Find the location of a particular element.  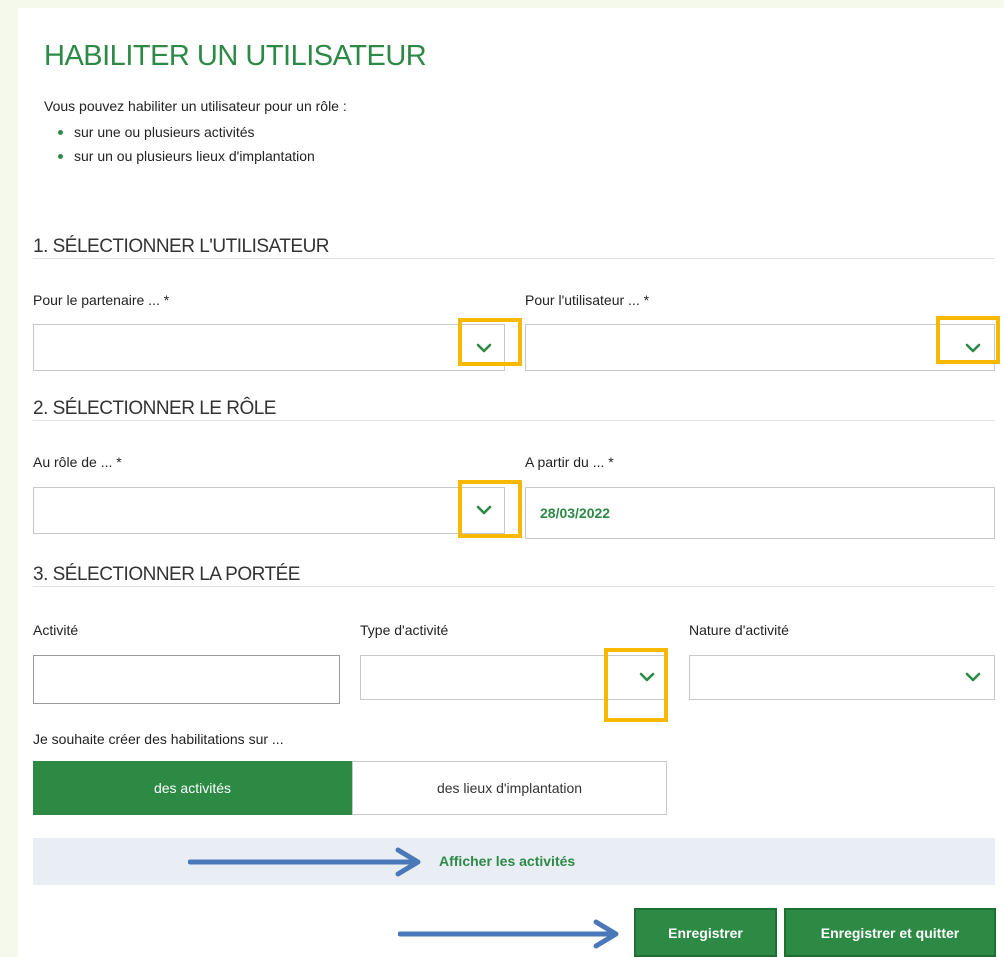

partner-label: Pour le partenaire ... * is located at coordinates (101, 300).